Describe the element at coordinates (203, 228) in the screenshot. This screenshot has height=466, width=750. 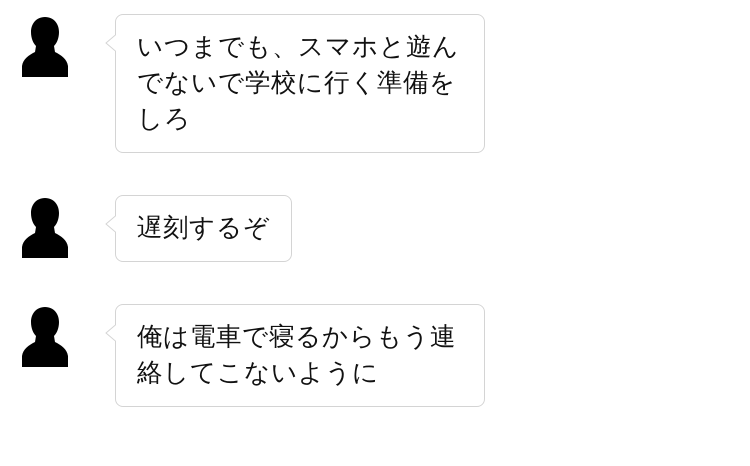
I see `message-bubble: 遅刻するぞ` at that location.